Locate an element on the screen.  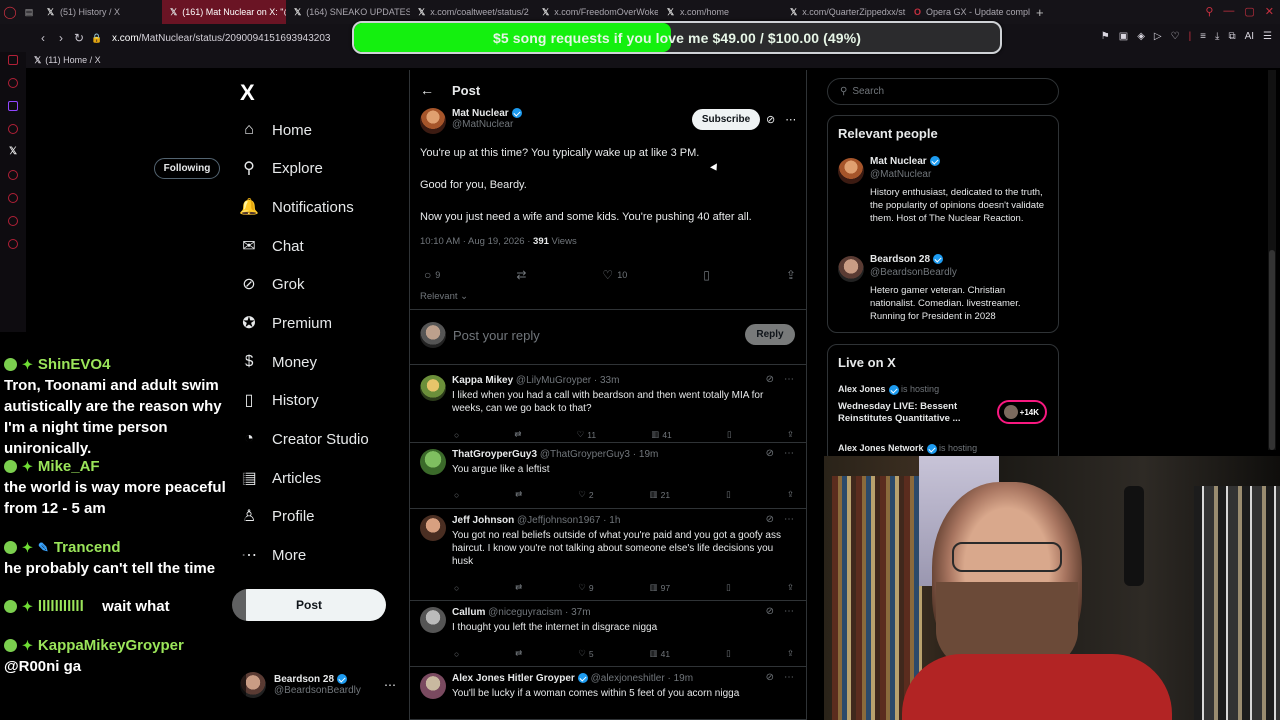
bookmark-action: ▯ is located at coordinates (706, 275).